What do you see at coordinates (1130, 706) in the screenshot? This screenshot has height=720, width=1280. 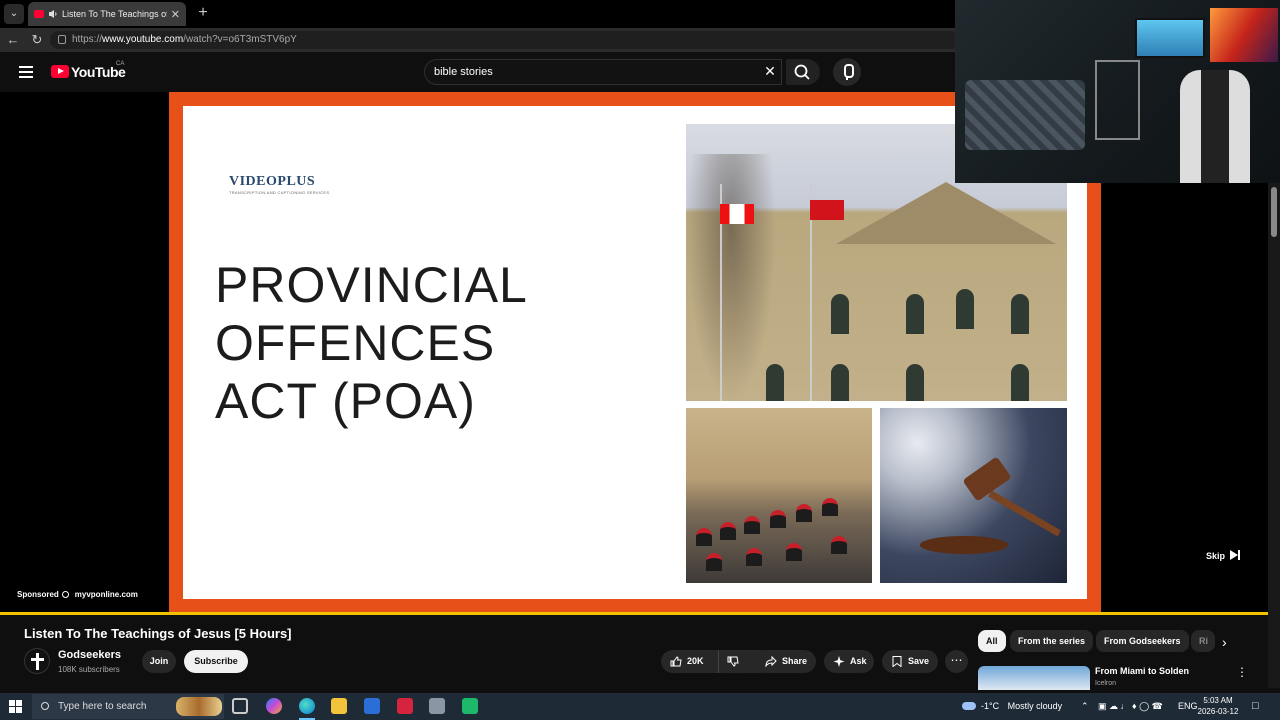 I see `tray-icons: ▣ ☁ ♩ ♦ ◯ ☎` at bounding box center [1130, 706].